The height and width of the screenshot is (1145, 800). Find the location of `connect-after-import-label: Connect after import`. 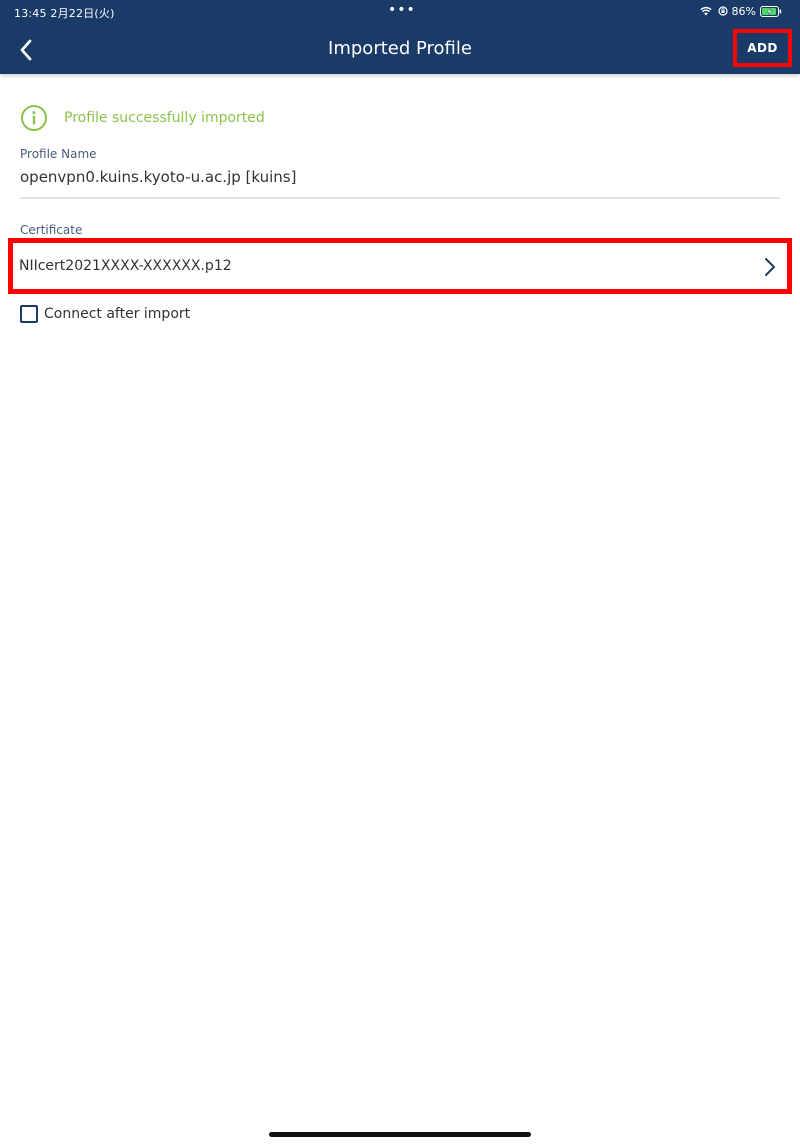

connect-after-import-label: Connect after import is located at coordinates (117, 314).